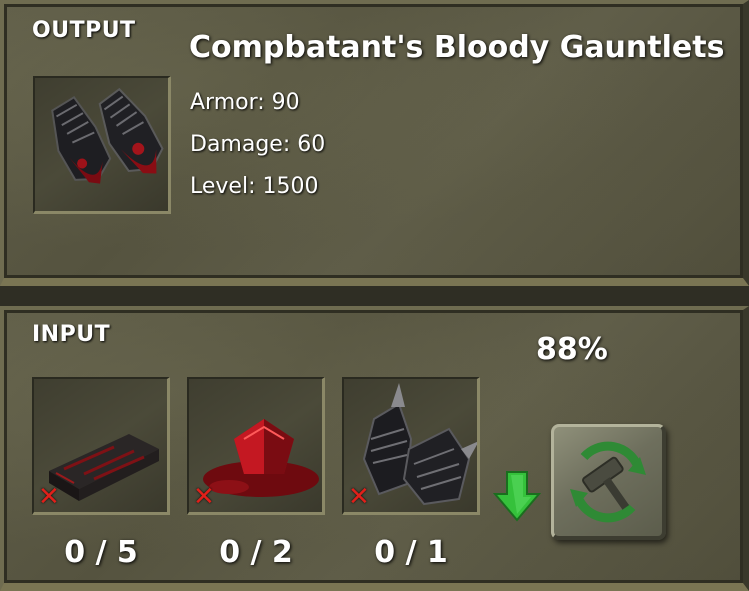 The width and height of the screenshot is (749, 591). Describe the element at coordinates (84, 30) in the screenshot. I see `output-title: OUTPUT` at that location.